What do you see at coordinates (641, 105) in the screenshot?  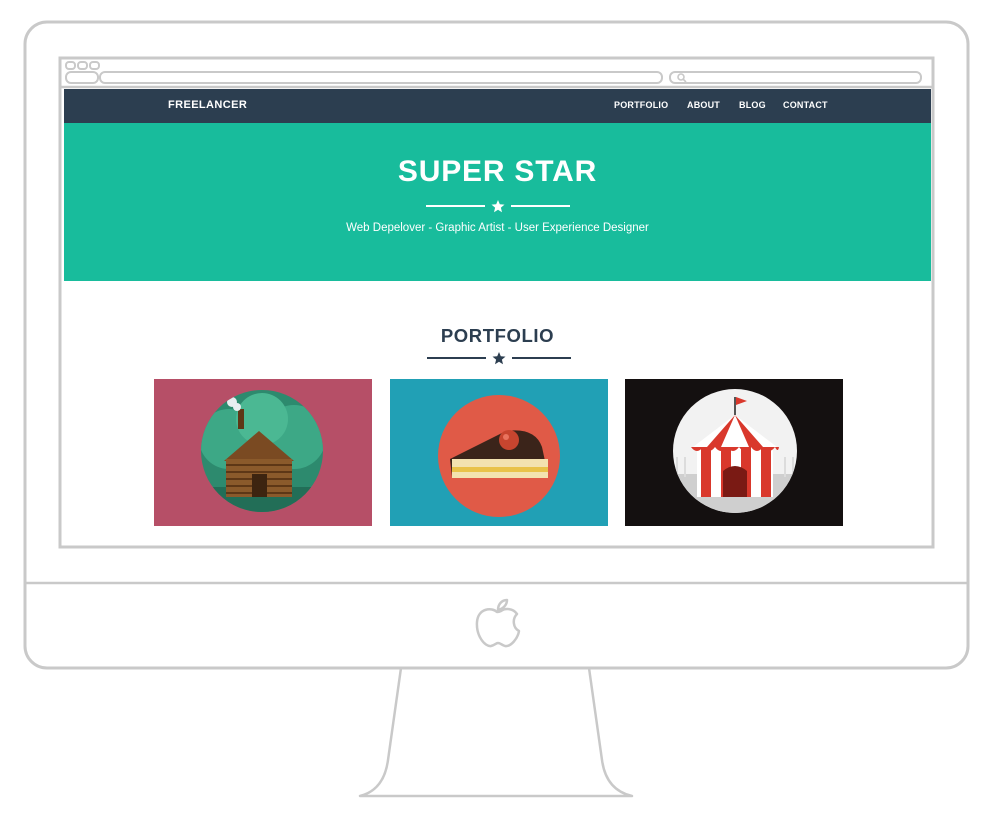 I see `nav-link-portfolio: PORTFOLIO` at bounding box center [641, 105].